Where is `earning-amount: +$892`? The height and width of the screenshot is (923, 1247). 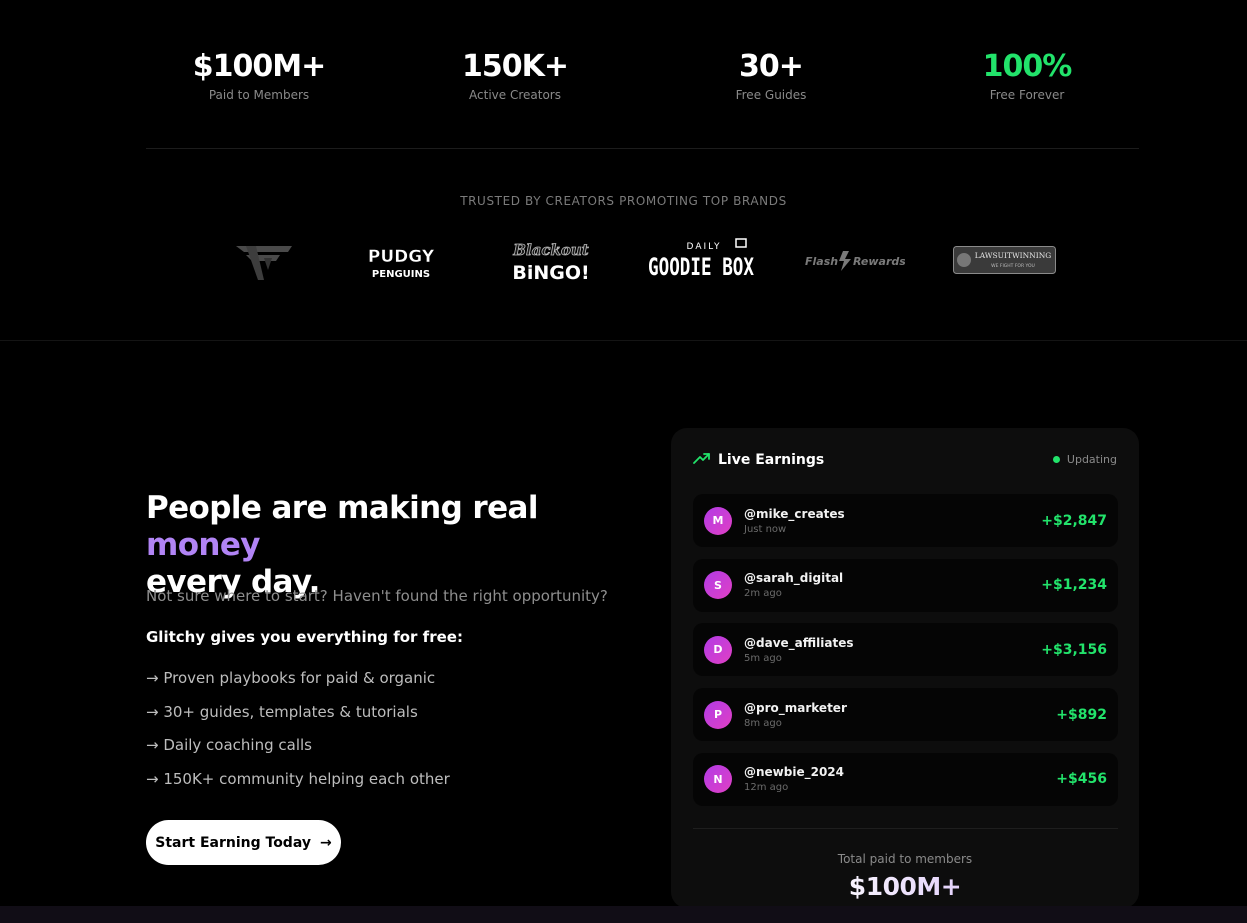
earning-amount: +$892 is located at coordinates (1081, 714).